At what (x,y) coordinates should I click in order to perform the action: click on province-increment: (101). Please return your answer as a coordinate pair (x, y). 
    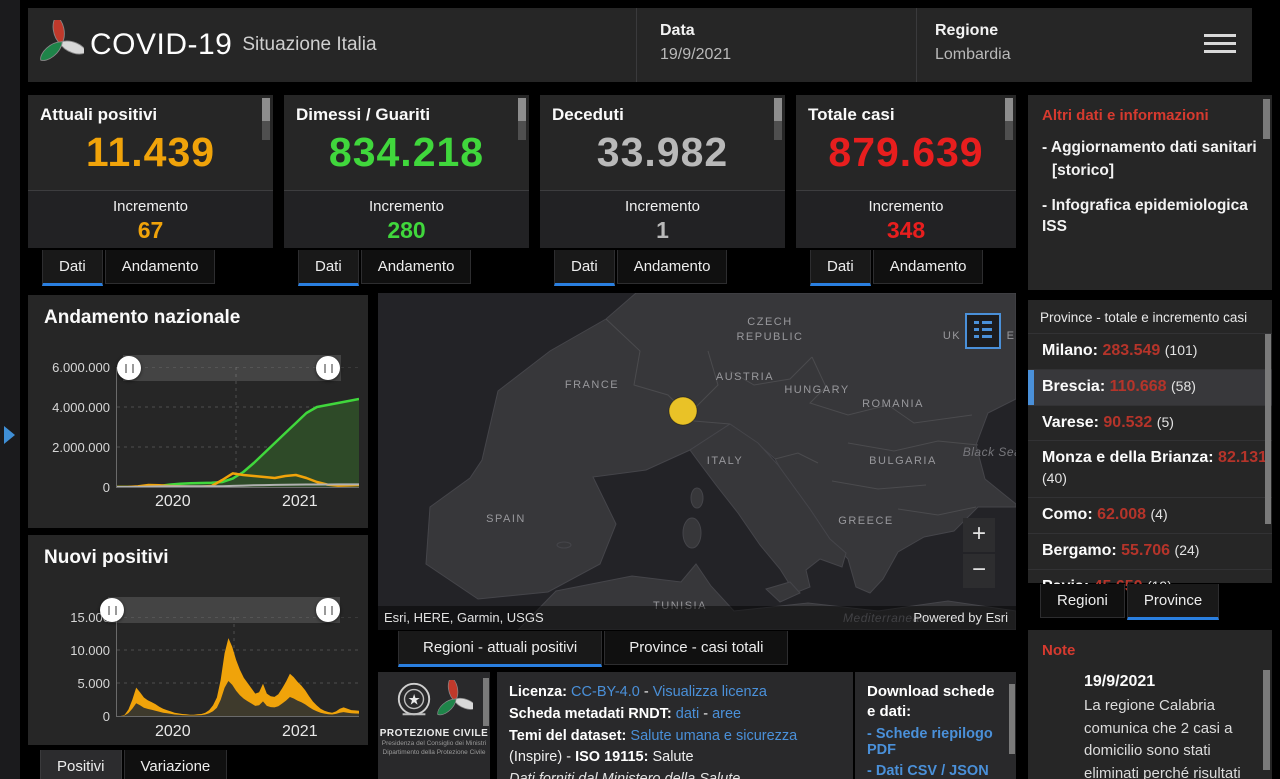
    Looking at the image, I should click on (1181, 350).